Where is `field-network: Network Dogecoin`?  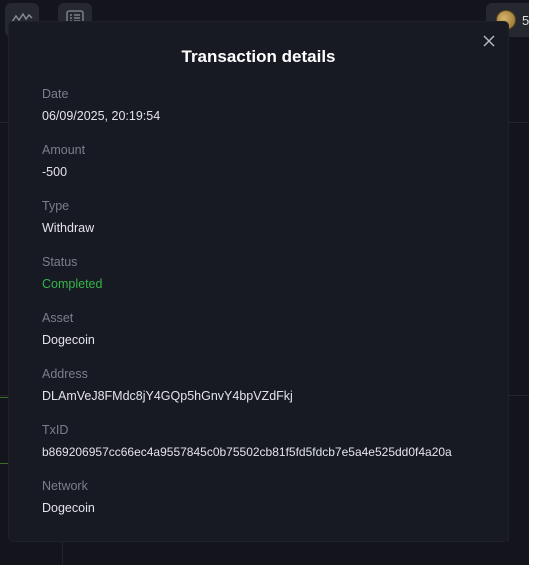
field-network: Network Dogecoin is located at coordinates (68, 497).